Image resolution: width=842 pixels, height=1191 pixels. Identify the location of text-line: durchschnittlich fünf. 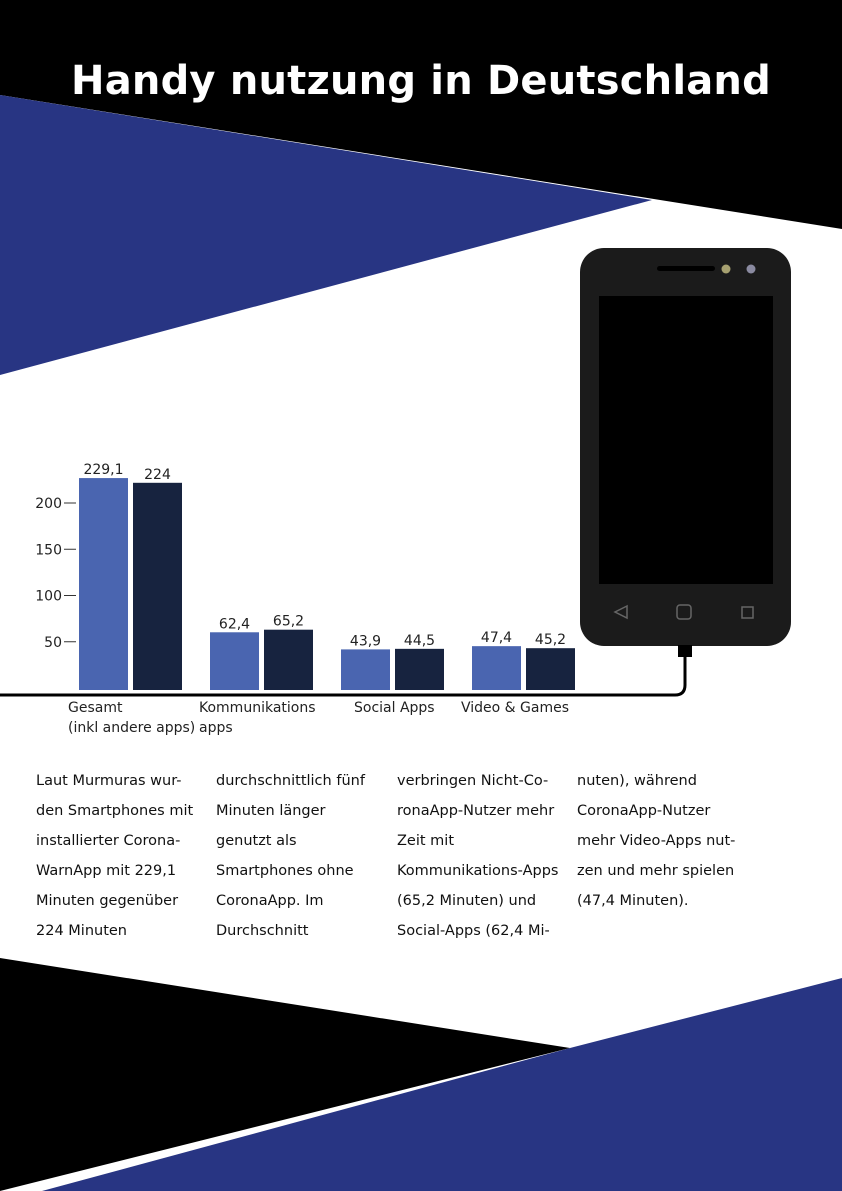
(290, 781).